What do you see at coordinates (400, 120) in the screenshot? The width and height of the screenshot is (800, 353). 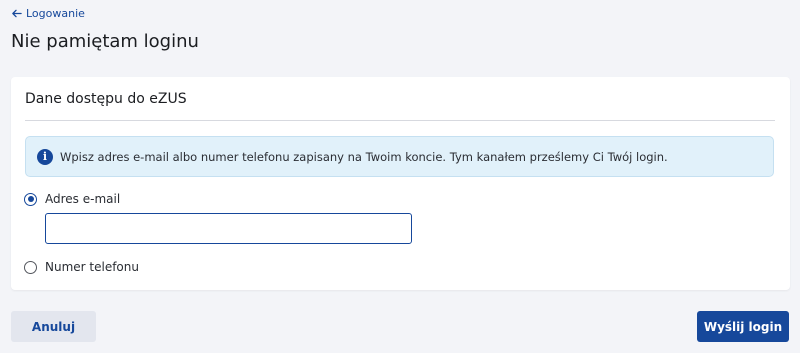 I see `divider` at bounding box center [400, 120].